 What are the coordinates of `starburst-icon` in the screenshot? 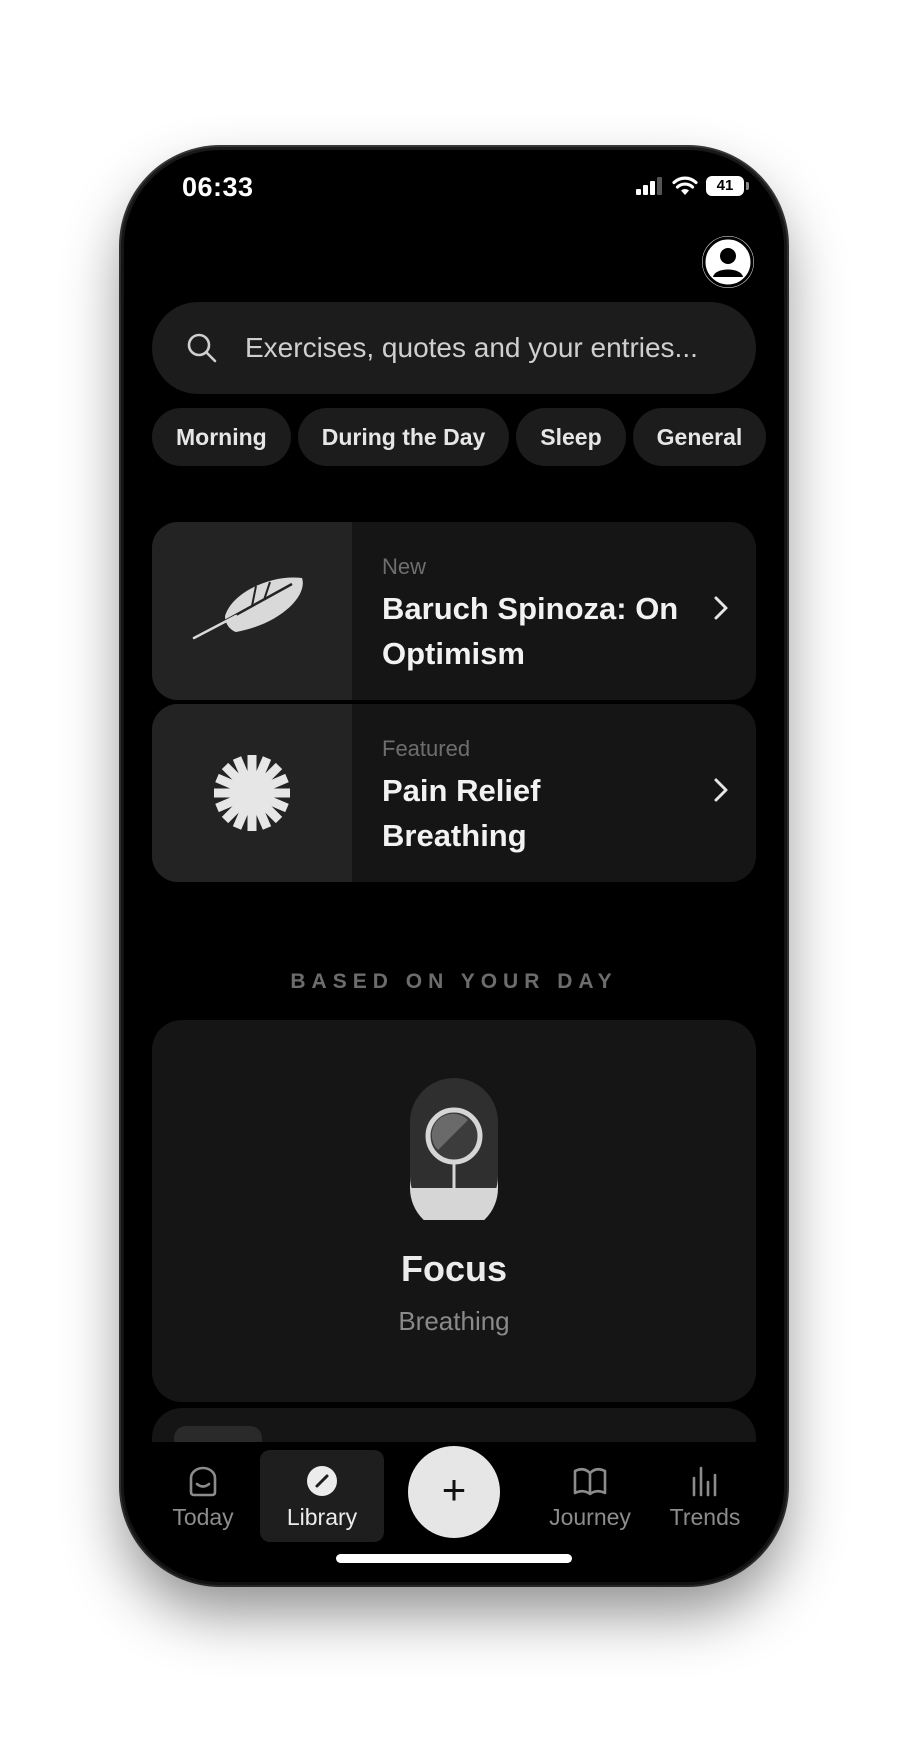 It's located at (252, 793).